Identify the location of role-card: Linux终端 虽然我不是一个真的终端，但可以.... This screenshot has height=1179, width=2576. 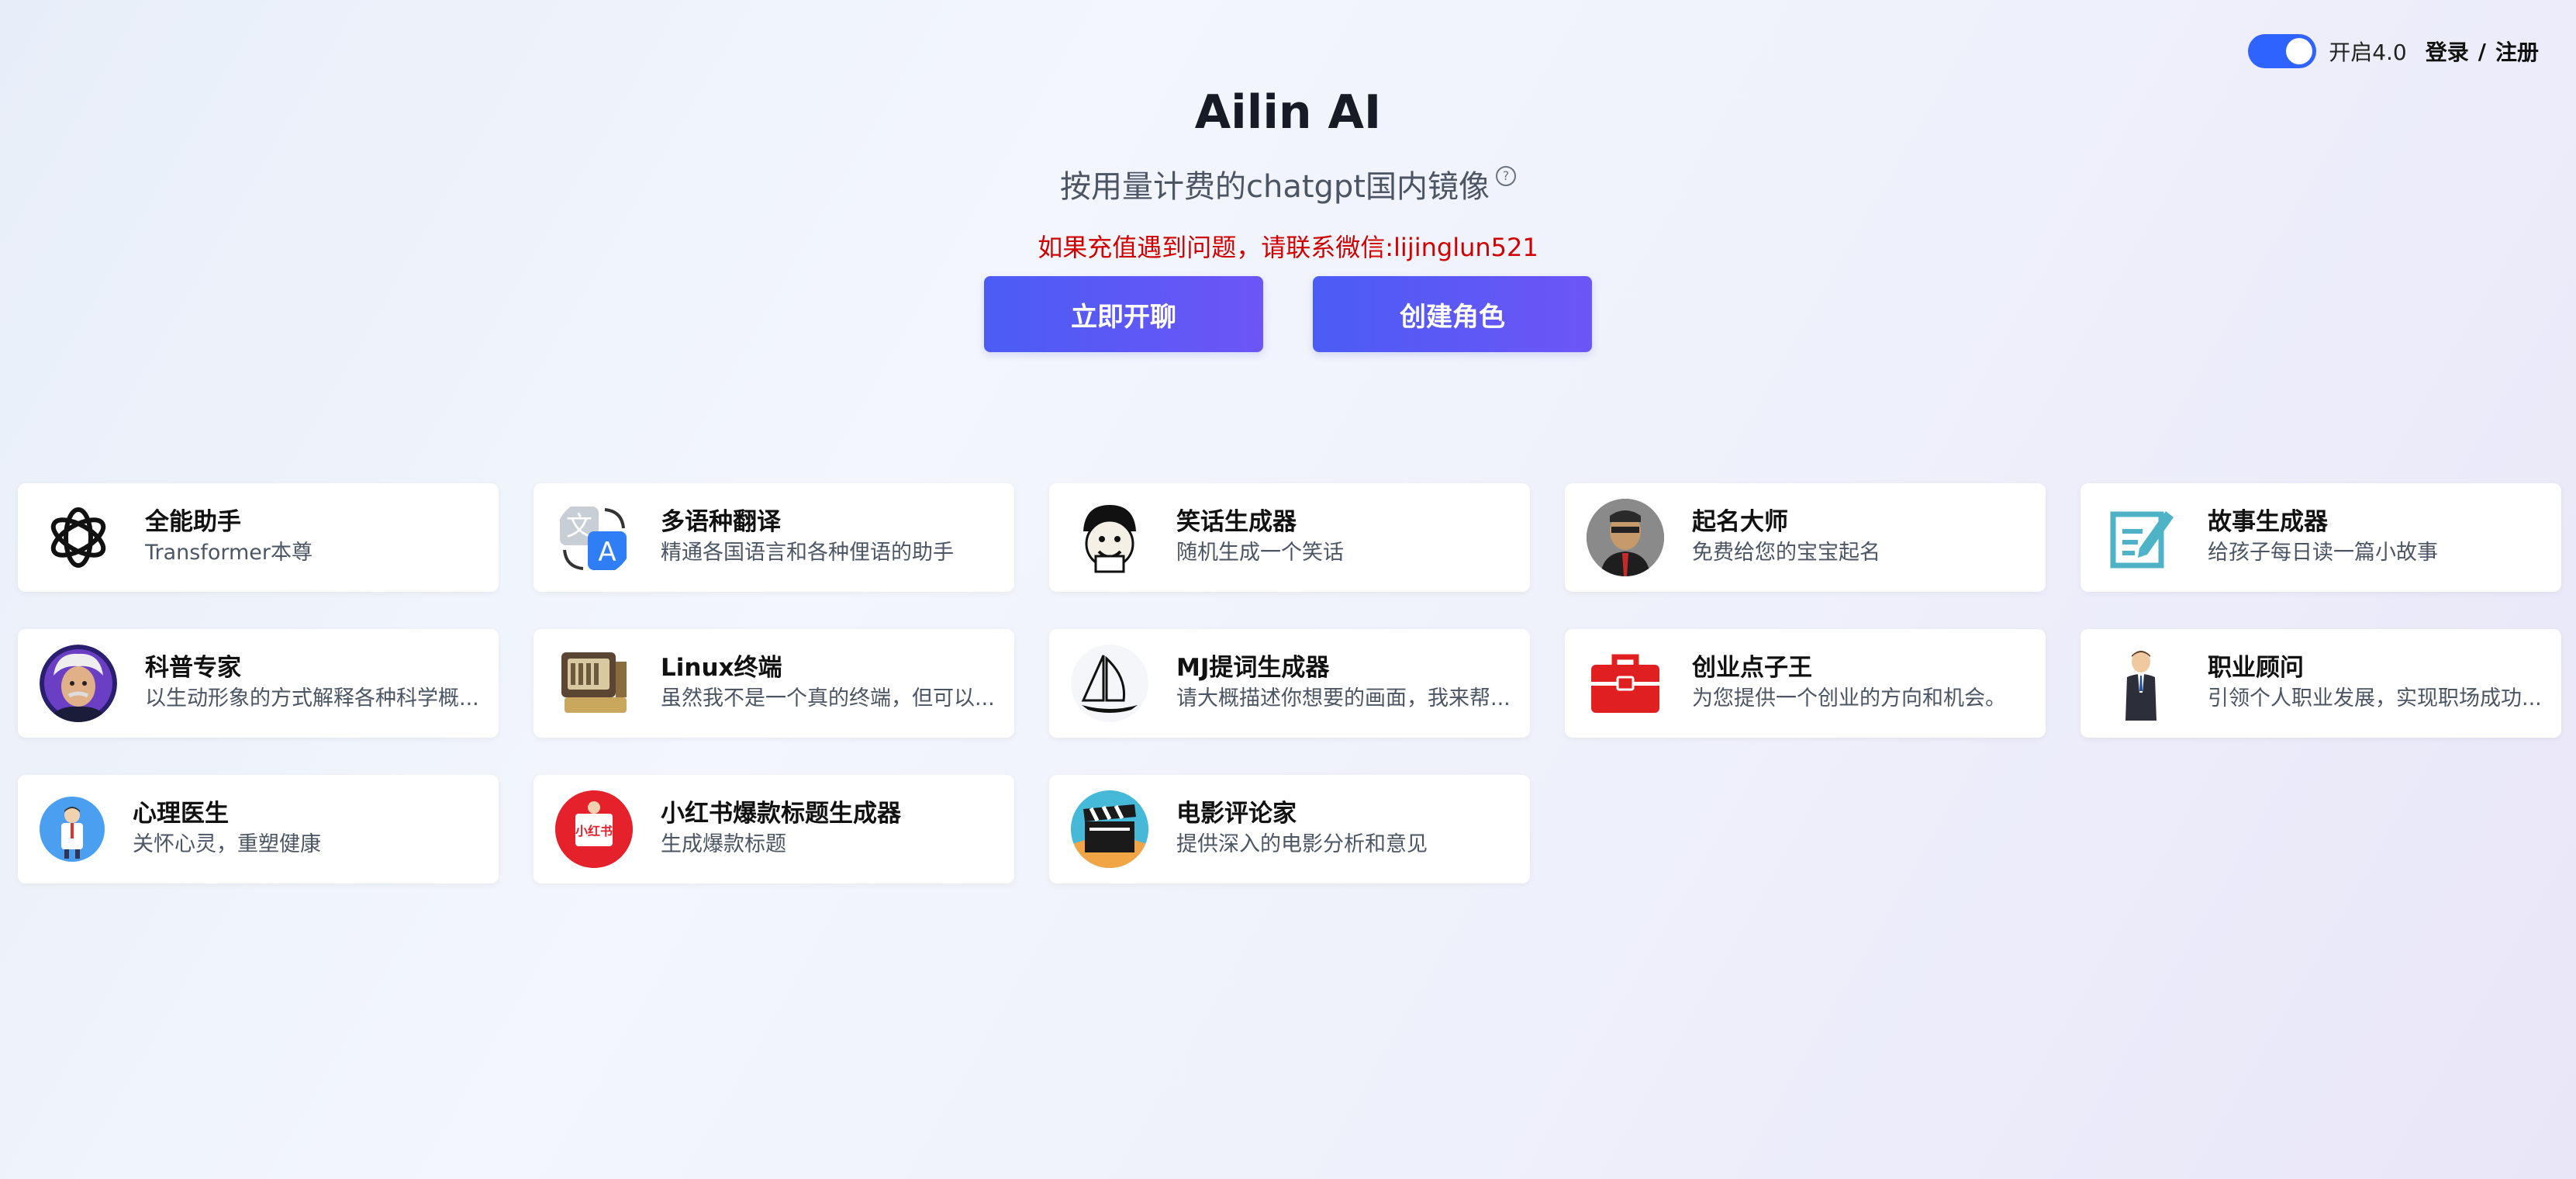
(774, 683).